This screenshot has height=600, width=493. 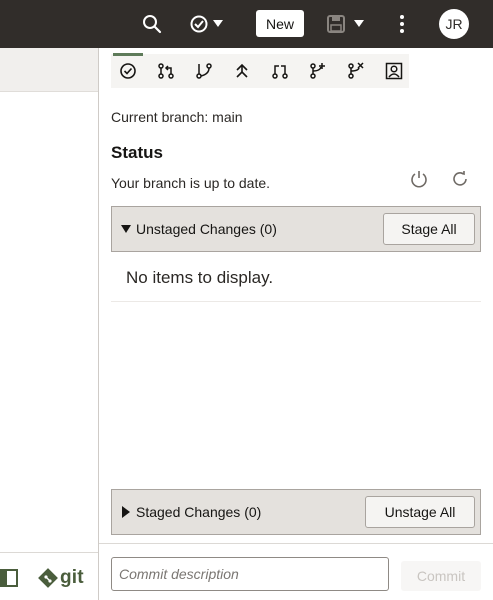 I want to click on current-branch-label: Current branch: main, so click(x=177, y=117).